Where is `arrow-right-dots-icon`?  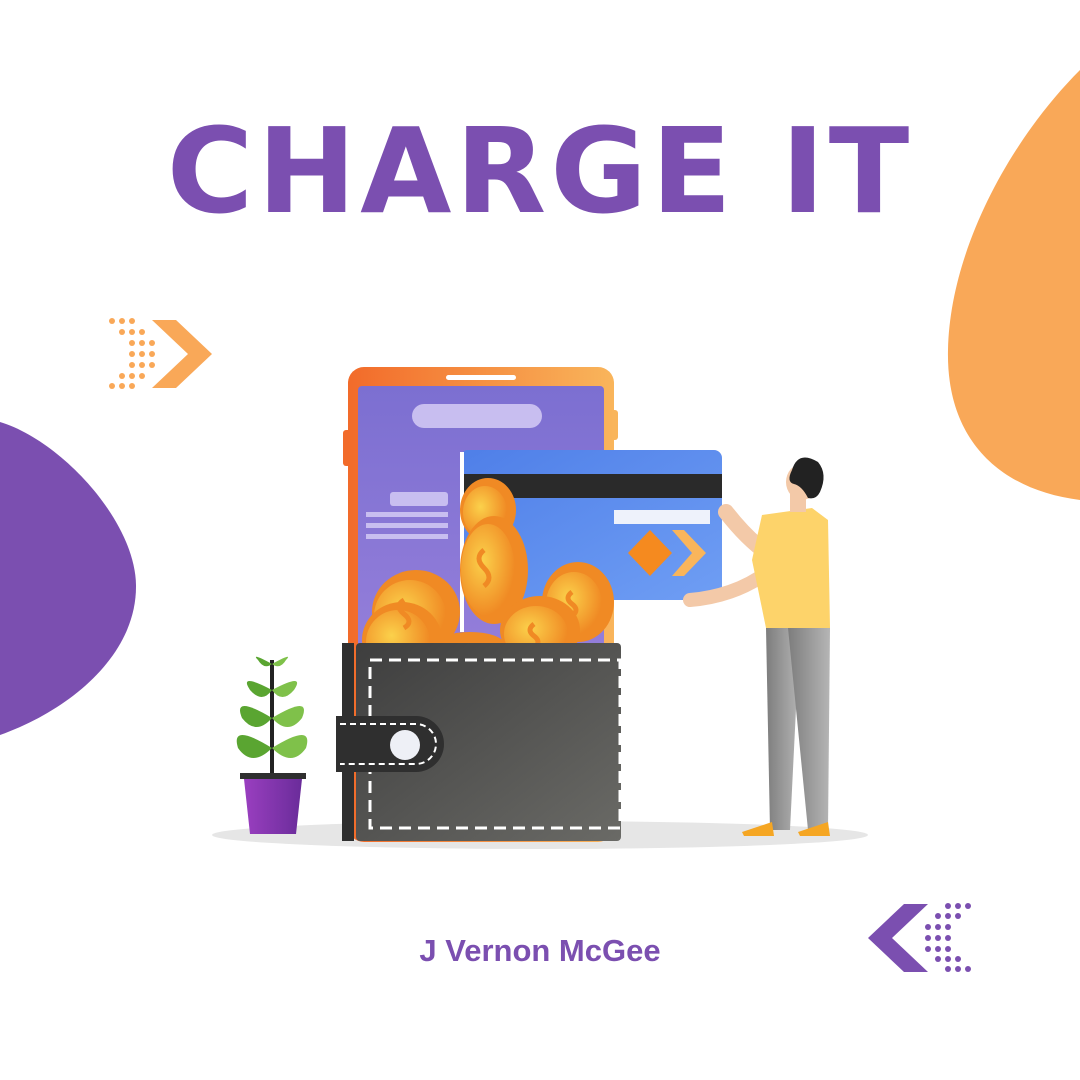
arrow-right-dots-icon is located at coordinates (160, 353).